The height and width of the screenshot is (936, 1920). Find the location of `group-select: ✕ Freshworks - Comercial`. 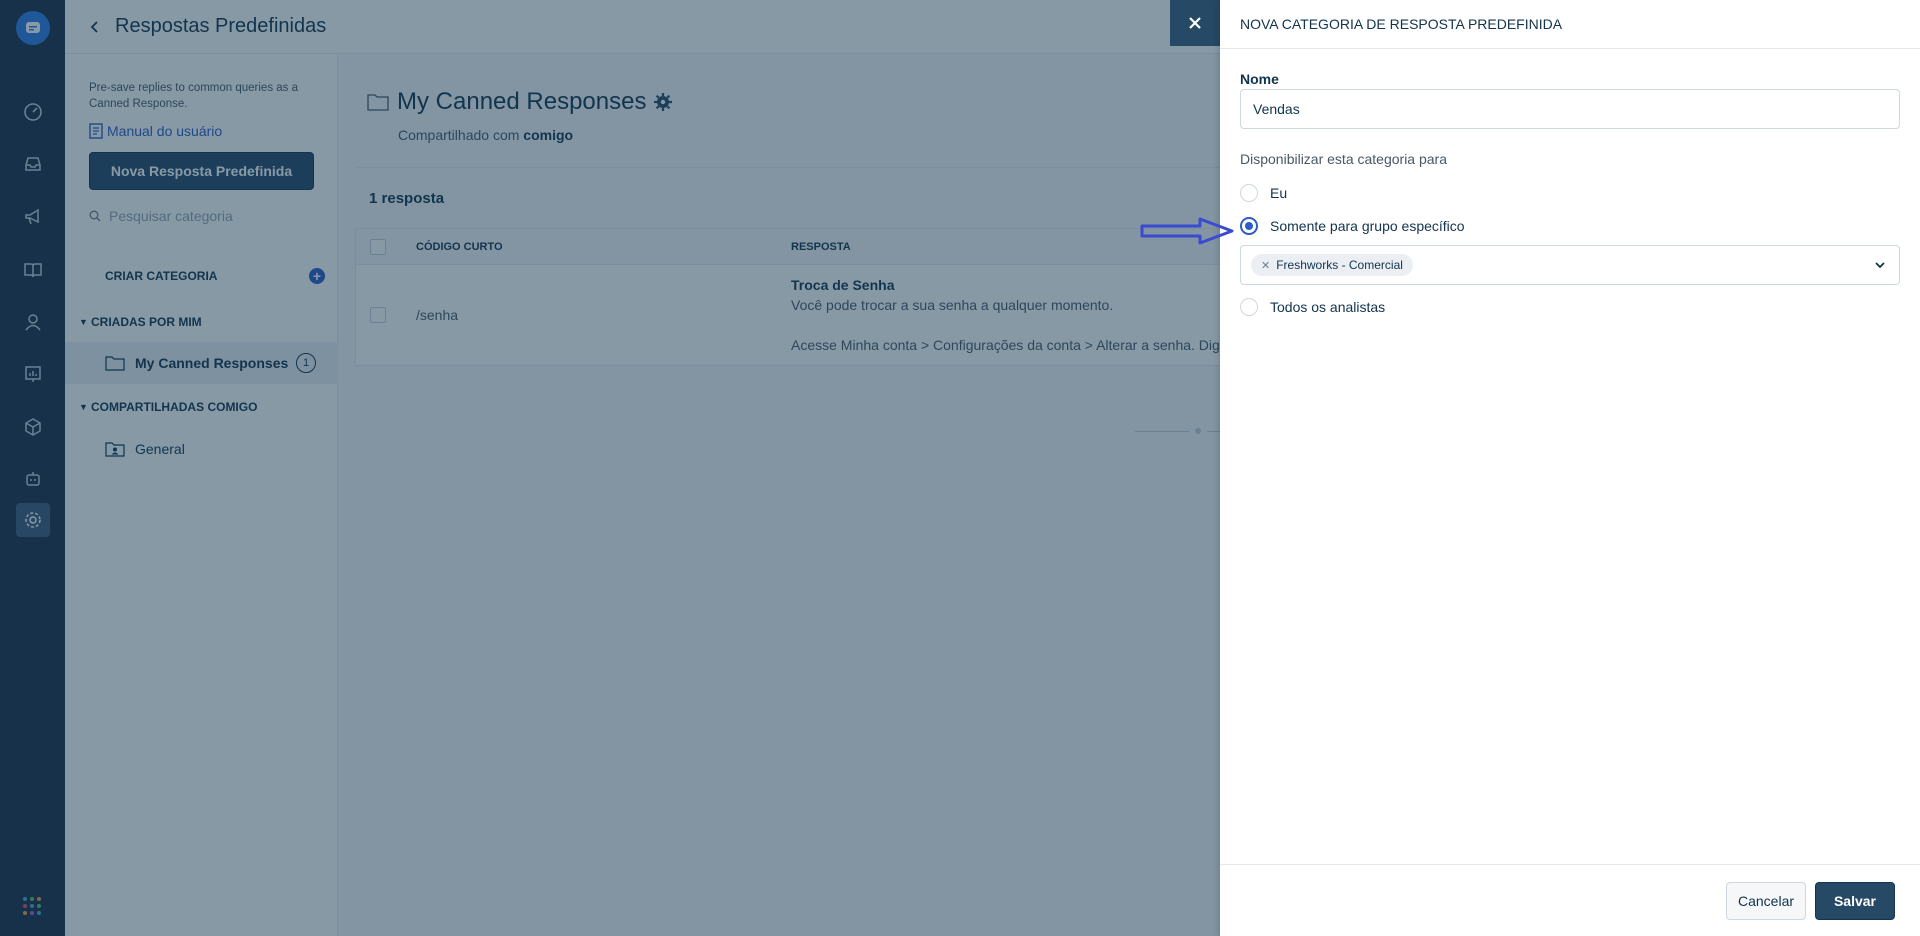

group-select: ✕ Freshworks - Comercial is located at coordinates (1570, 265).